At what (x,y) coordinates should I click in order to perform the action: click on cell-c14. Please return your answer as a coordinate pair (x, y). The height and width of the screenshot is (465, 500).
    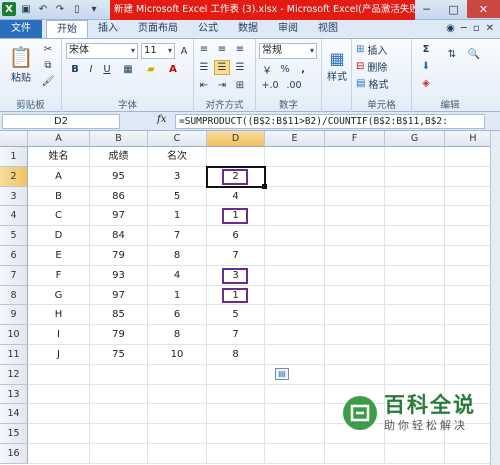
    Looking at the image, I should click on (177, 414).